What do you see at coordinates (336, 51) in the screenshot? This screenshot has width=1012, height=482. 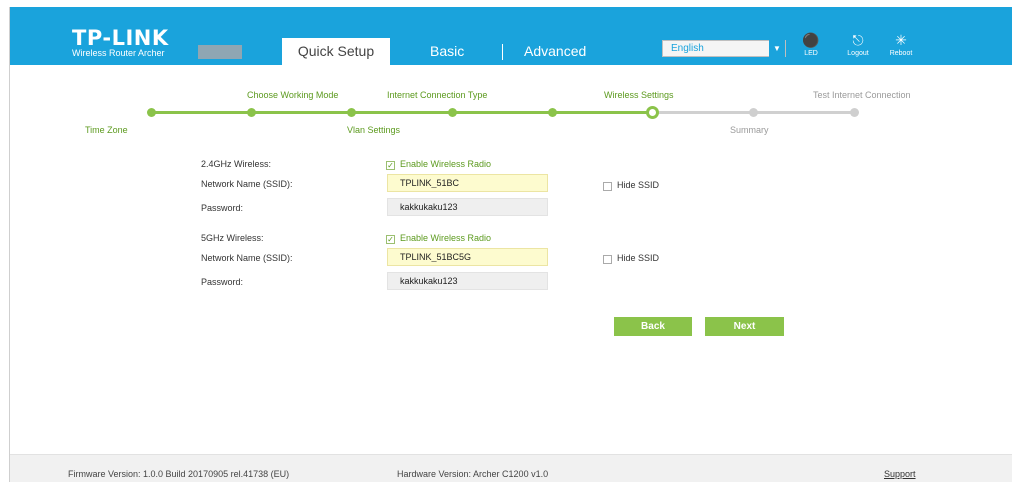 I see `tab-quick-setup: Quick Setup` at bounding box center [336, 51].